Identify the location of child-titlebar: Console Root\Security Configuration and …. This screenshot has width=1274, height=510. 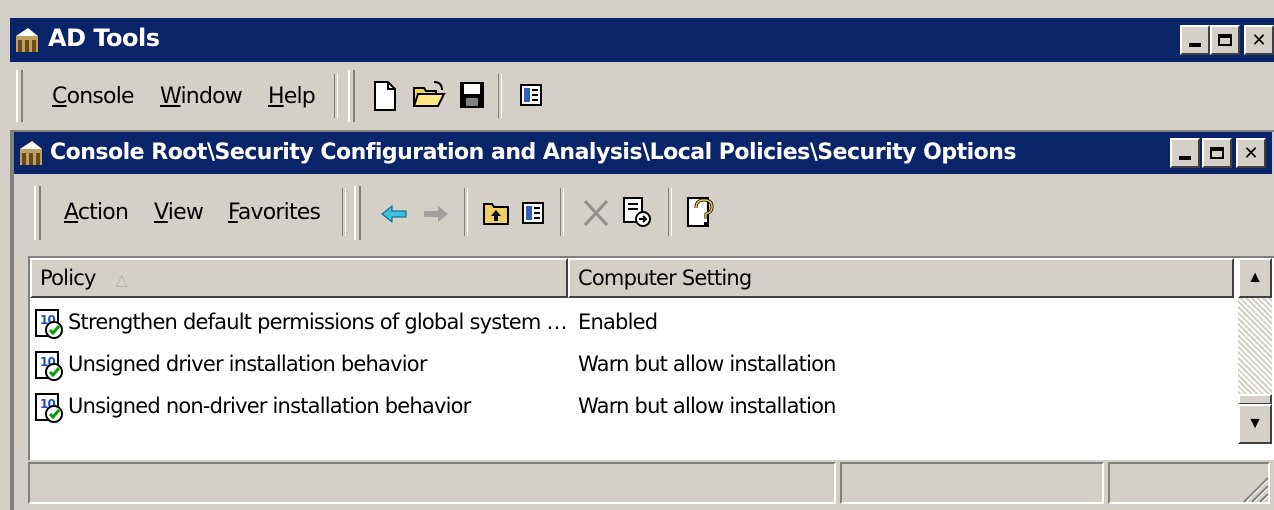
(643, 153).